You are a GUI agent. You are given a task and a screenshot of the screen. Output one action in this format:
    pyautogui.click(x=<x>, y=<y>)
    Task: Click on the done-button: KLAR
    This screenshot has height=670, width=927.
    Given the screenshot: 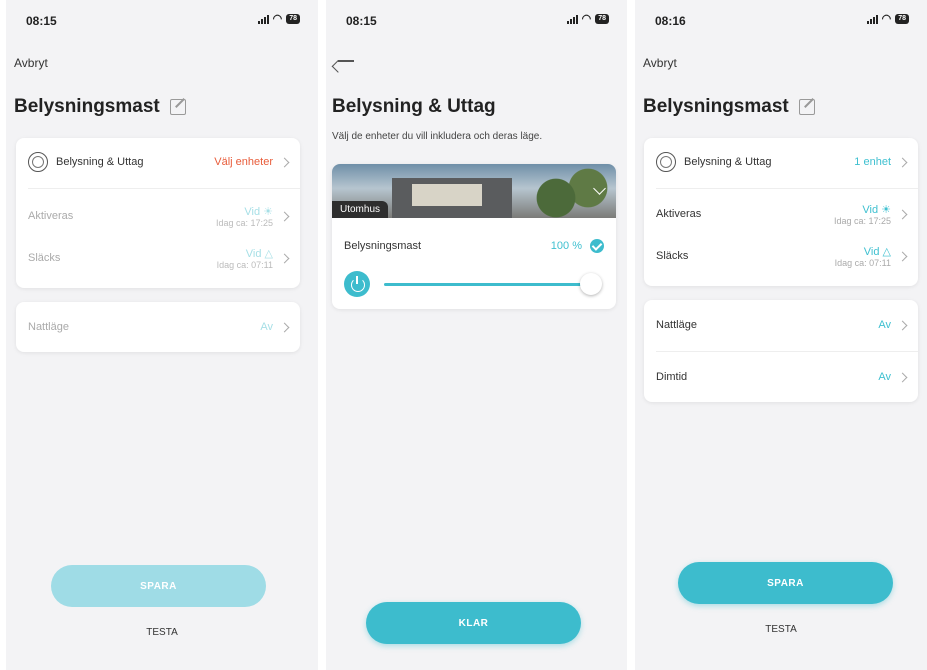 What is the action you would take?
    pyautogui.click(x=473, y=623)
    